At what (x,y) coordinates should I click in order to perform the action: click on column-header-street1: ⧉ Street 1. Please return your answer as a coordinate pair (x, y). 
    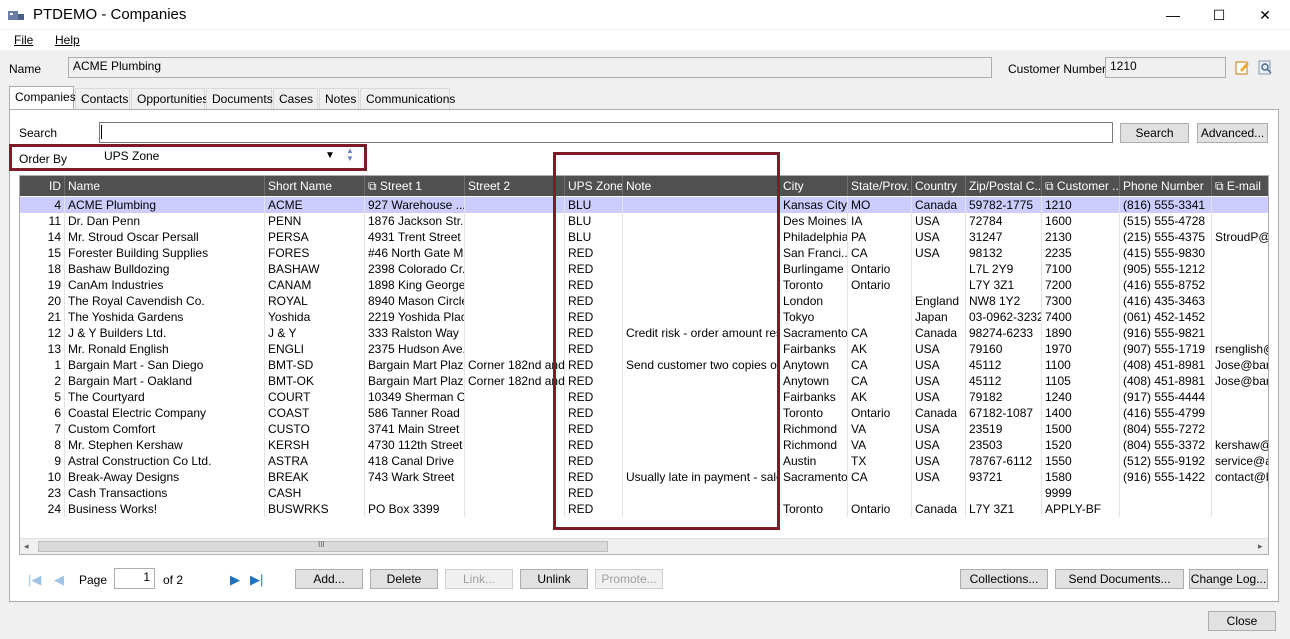
    Looking at the image, I should click on (415, 186).